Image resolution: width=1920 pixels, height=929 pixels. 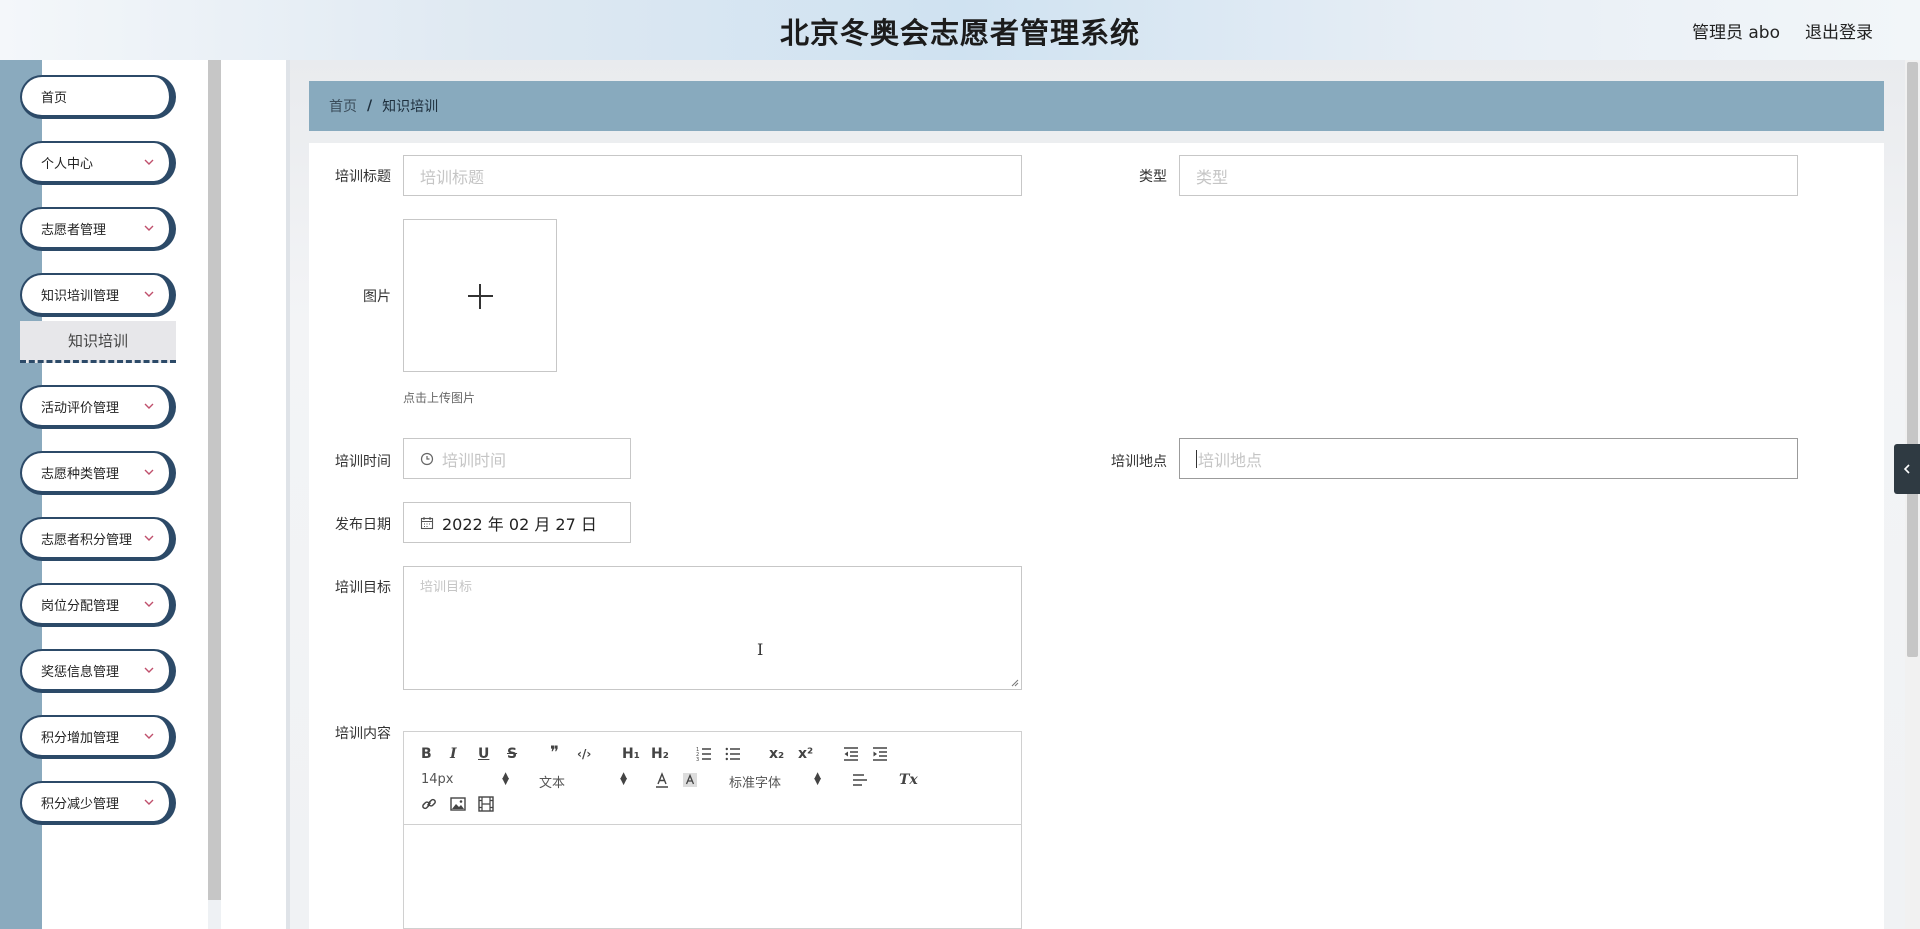 I want to click on publish-date-label: 发布日期, so click(x=363, y=525).